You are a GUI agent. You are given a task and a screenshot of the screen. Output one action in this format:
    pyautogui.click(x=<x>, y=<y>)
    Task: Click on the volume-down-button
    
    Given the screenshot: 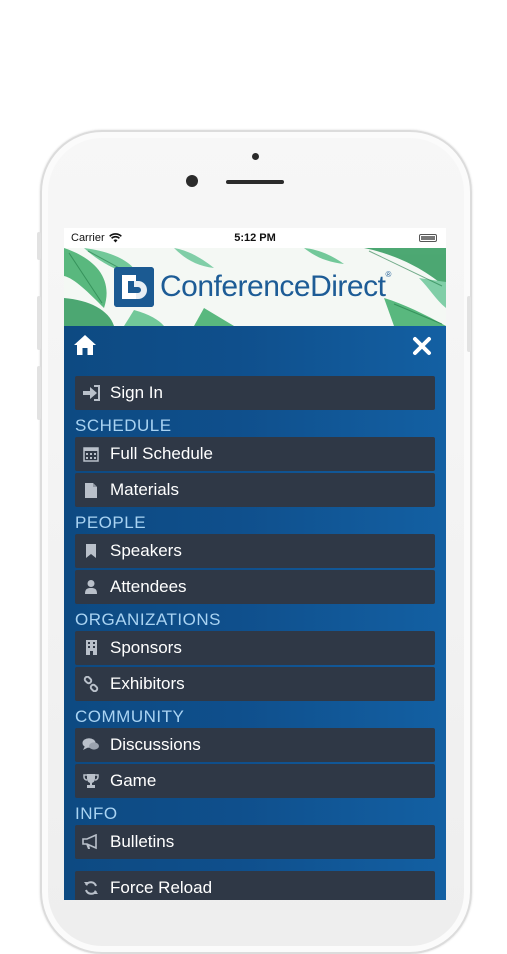 What is the action you would take?
    pyautogui.click(x=39, y=393)
    